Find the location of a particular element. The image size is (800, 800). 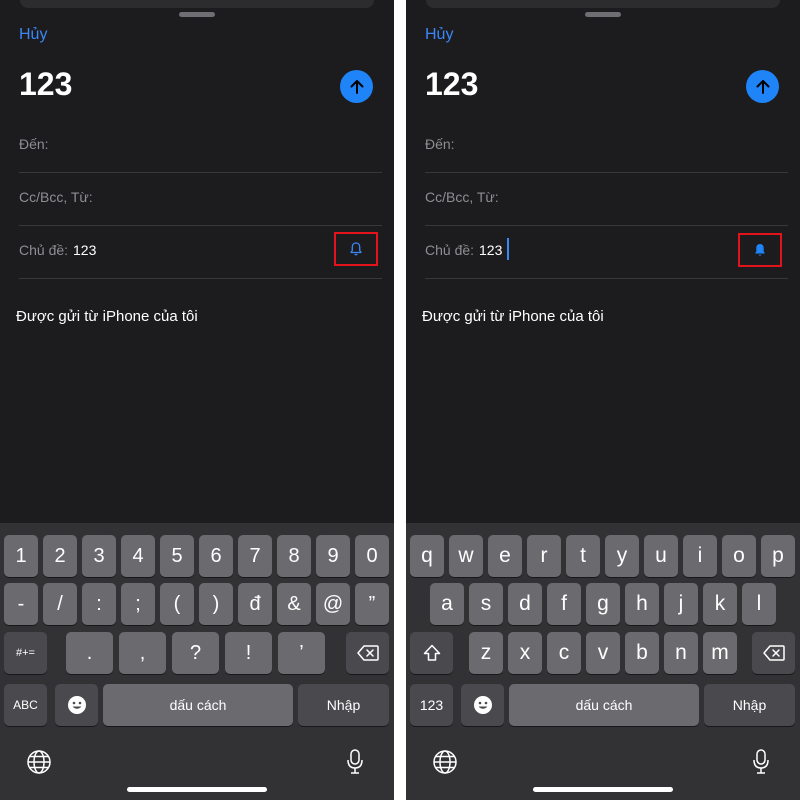

key-n: n is located at coordinates (681, 653).